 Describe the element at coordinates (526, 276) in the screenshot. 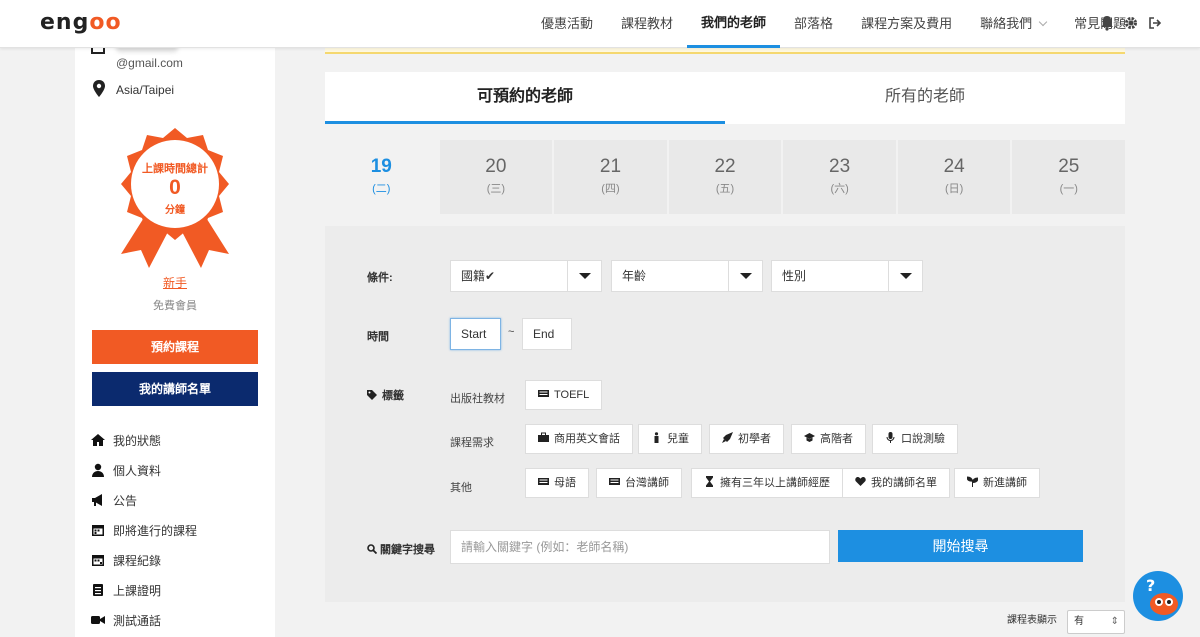

I see `nationality-select: 國籍✔` at that location.